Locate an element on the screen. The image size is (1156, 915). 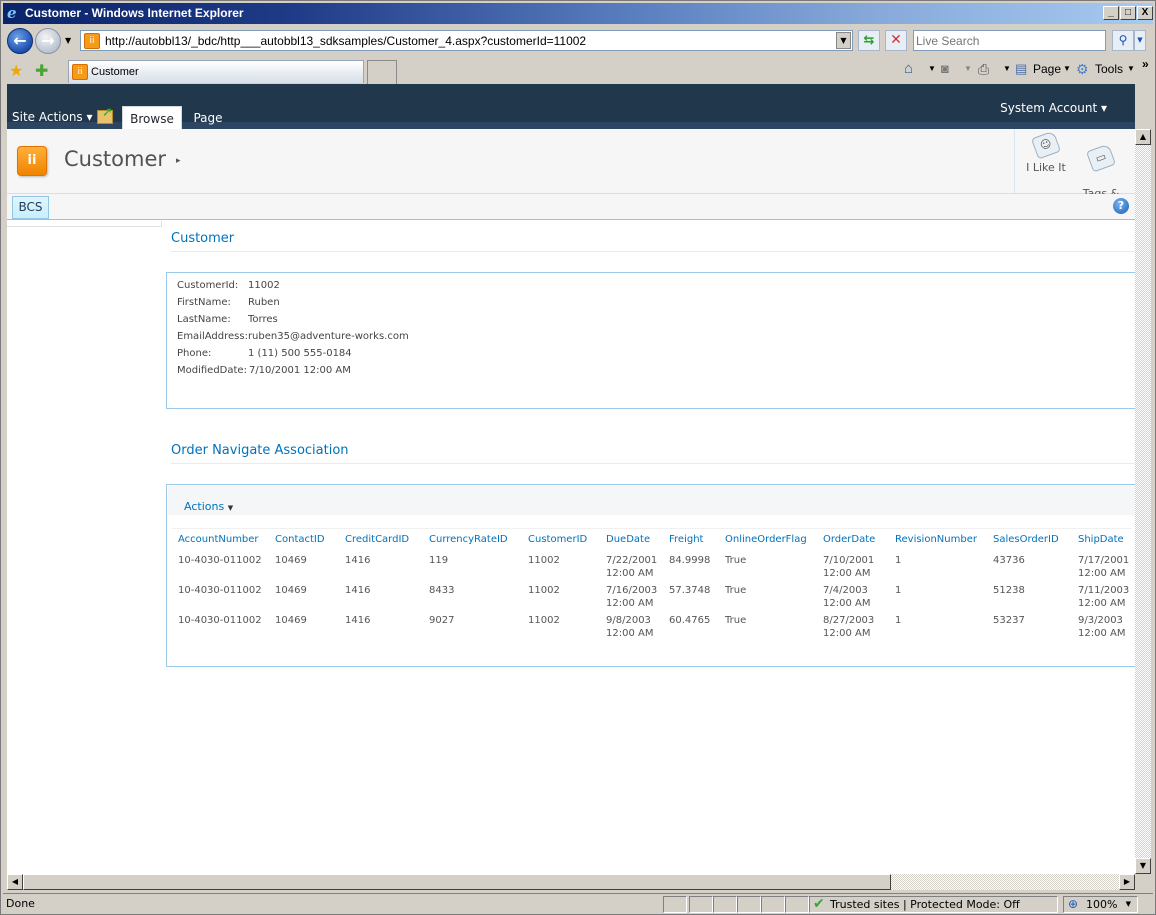
horizontal-scrollbar: ◀ ▶ is located at coordinates (571, 882).